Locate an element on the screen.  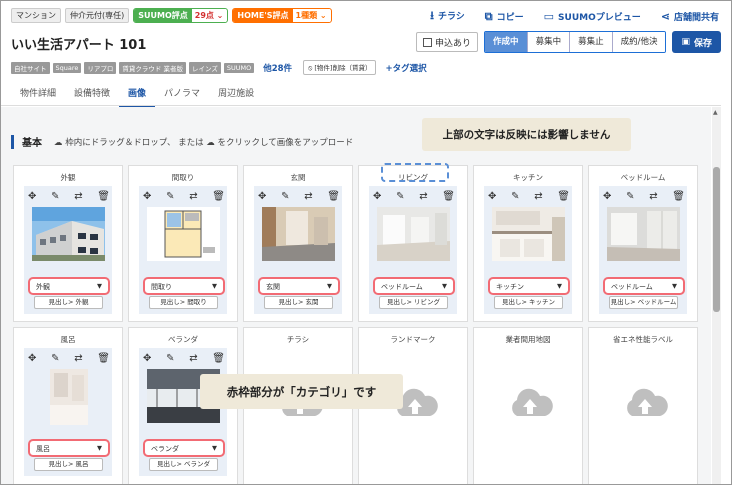
entrance-photo is located at coordinates (298, 234).